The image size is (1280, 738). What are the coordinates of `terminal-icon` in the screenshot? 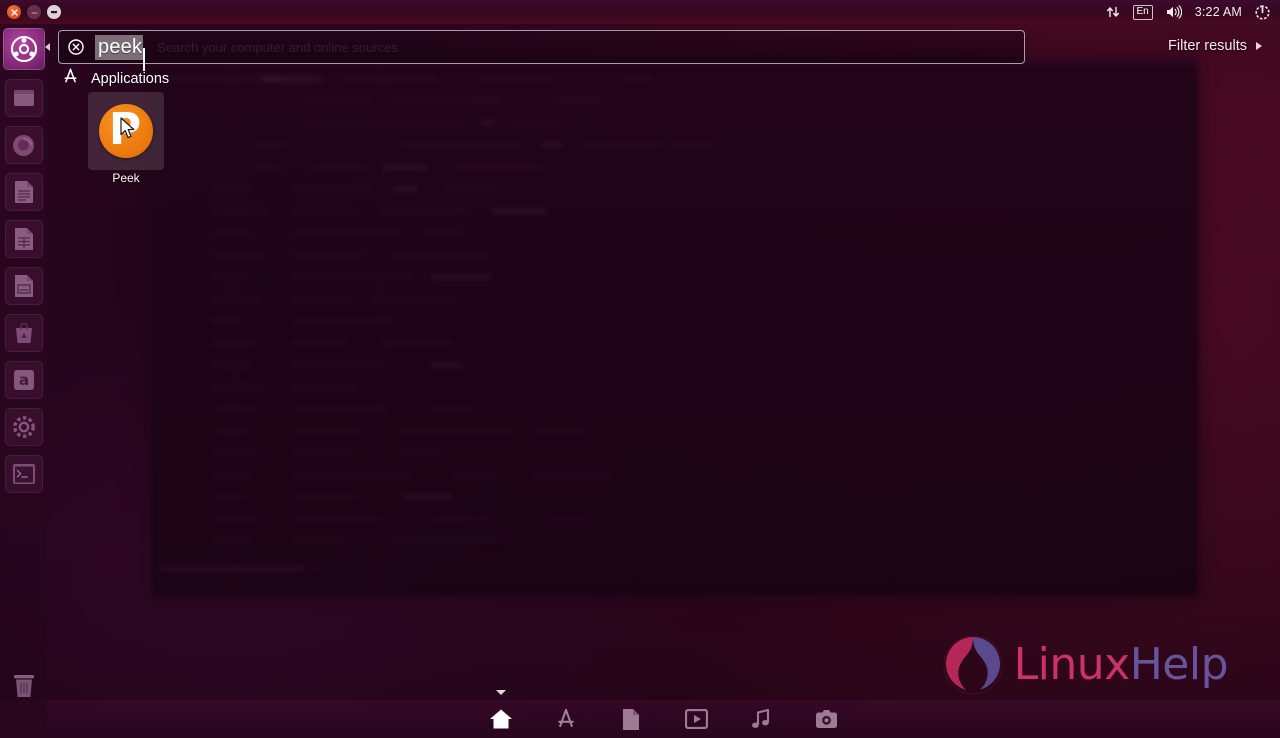 It's located at (23, 474).